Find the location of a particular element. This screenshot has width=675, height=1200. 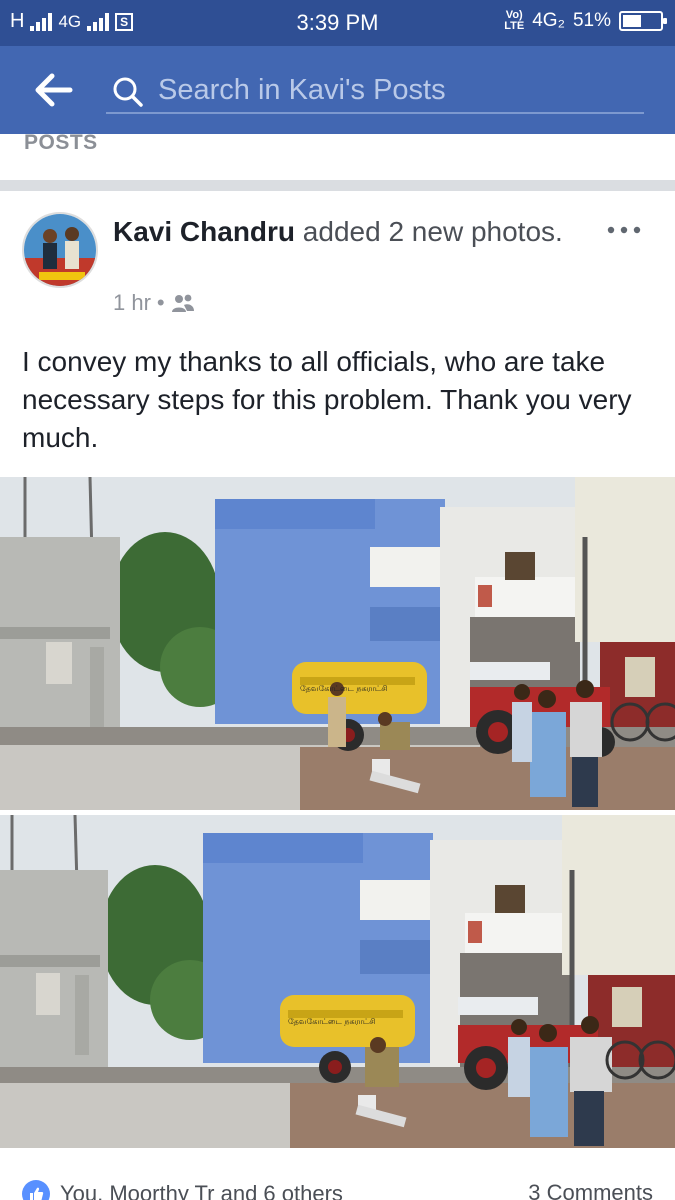

tanker-label-1: தேவகோட்டை நகராட்சி is located at coordinates (344, 688).